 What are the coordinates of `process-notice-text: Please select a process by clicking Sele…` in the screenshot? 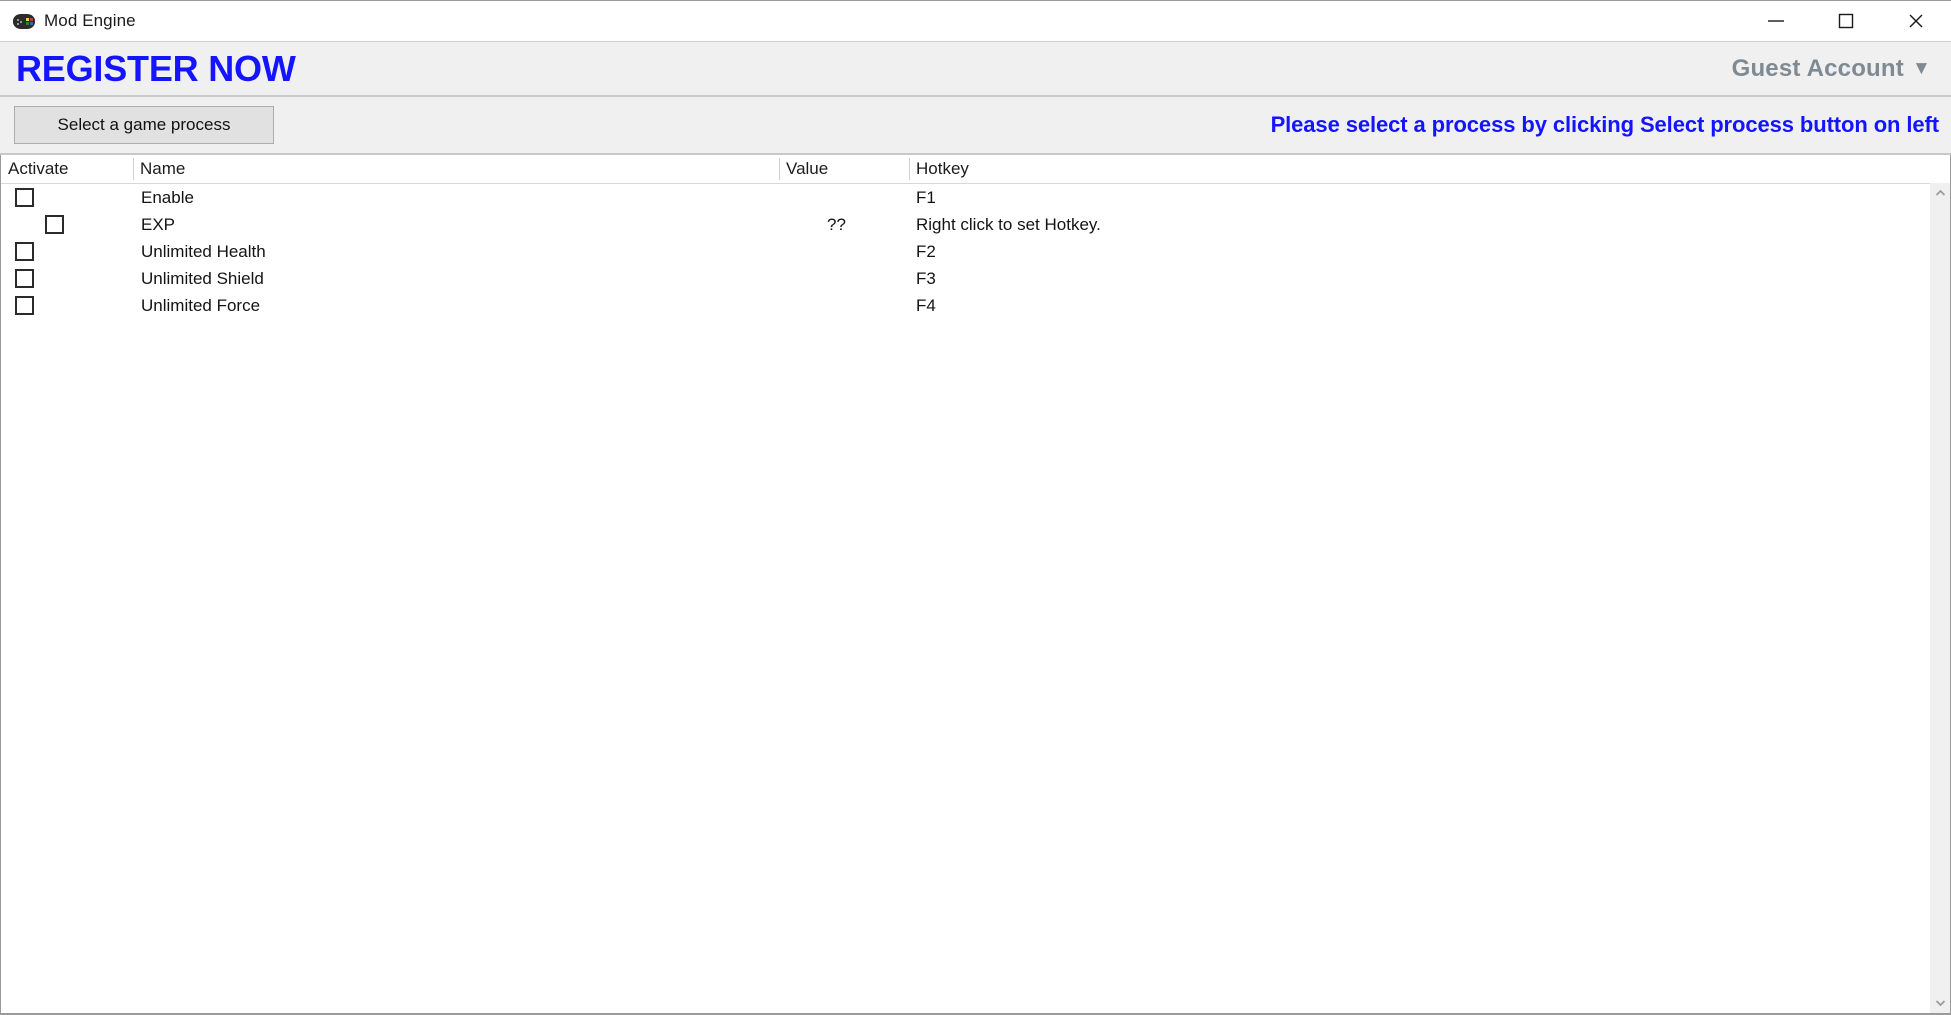 It's located at (1605, 124).